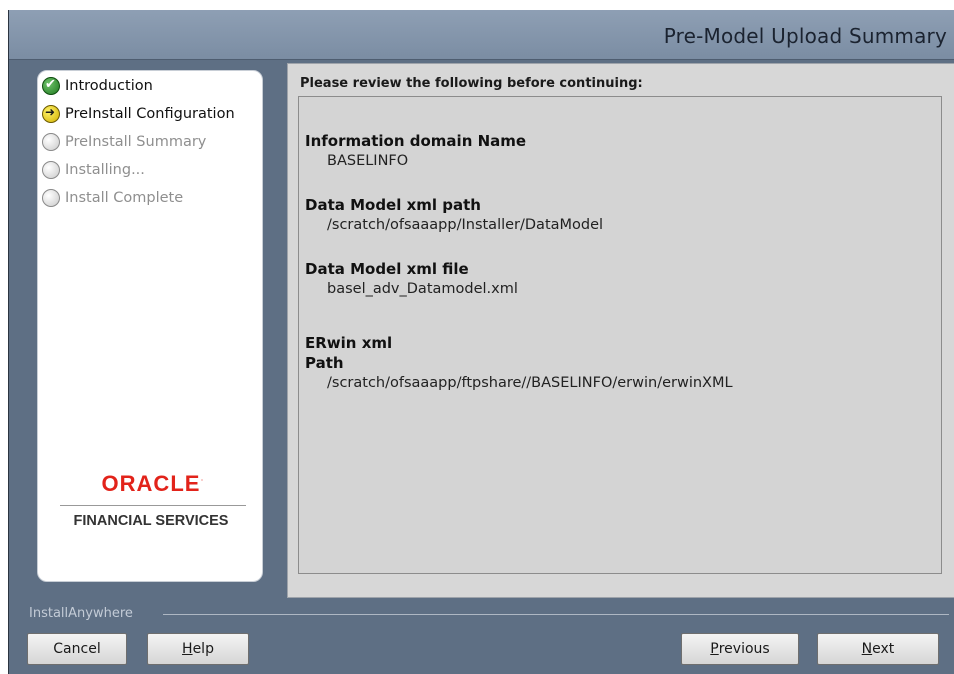  What do you see at coordinates (422, 289) in the screenshot?
I see `summary-value: basel_adv_Datamodel.xml` at bounding box center [422, 289].